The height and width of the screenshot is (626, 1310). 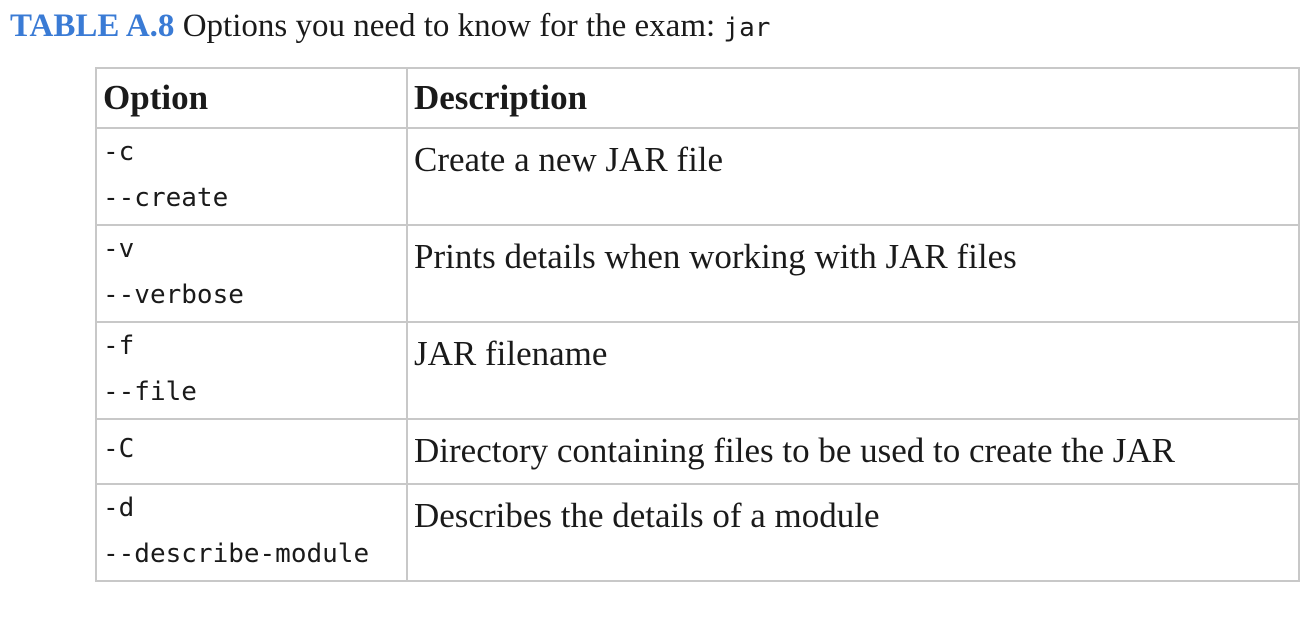 What do you see at coordinates (251, 532) in the screenshot?
I see `option-cell: -d --describe-module` at bounding box center [251, 532].